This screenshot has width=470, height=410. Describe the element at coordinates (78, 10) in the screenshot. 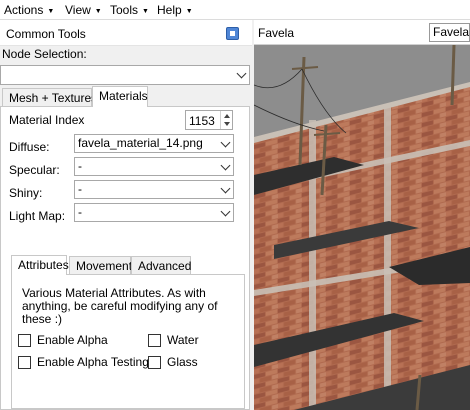

I see `menu-view-label: View` at that location.